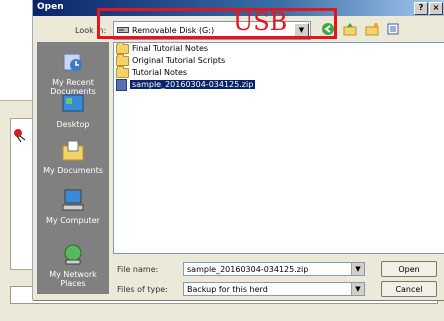 This screenshot has height=321, width=444. Describe the element at coordinates (227, 289) in the screenshot. I see `file-type-value: Backup for this herd` at that location.